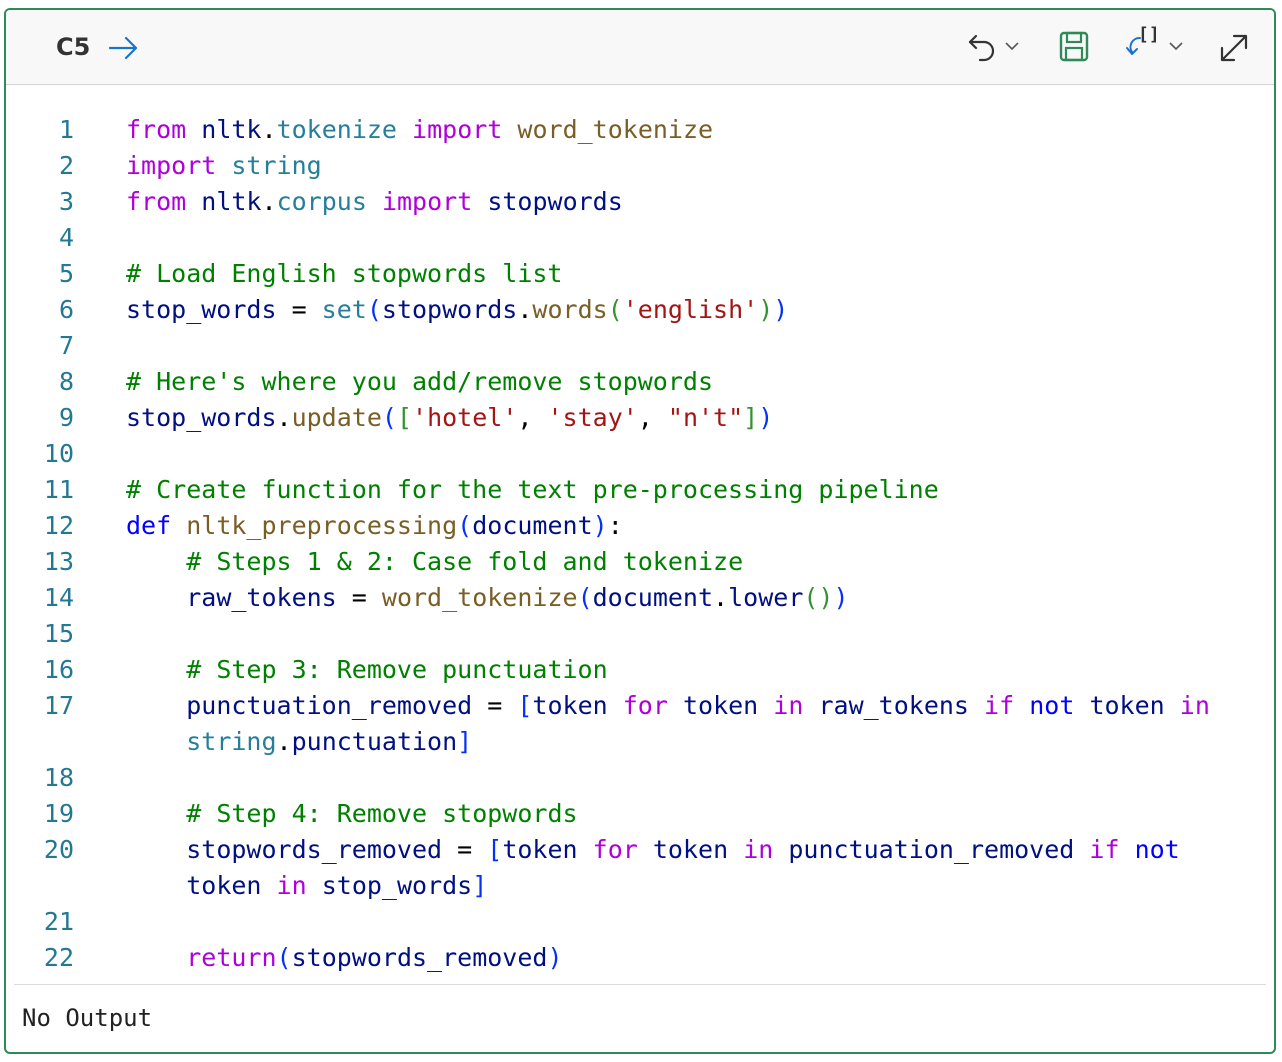 This screenshot has width=1282, height=1062. What do you see at coordinates (404, 417) in the screenshot?
I see `code-token: [` at bounding box center [404, 417].